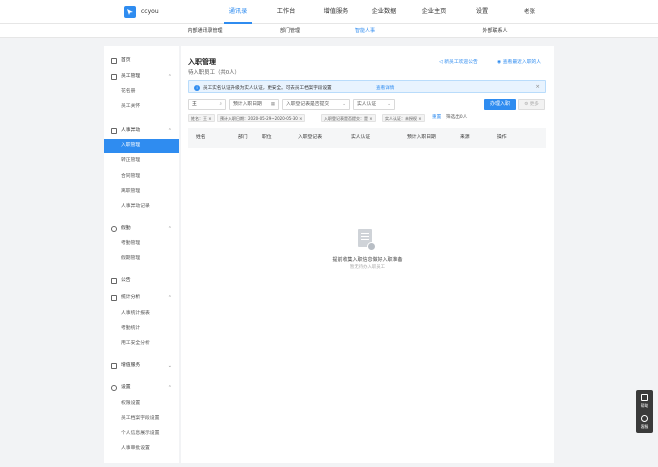 The width and height of the screenshot is (658, 467). Describe the element at coordinates (310, 137) in the screenshot. I see `col-registration-form: 入职登记表` at that location.